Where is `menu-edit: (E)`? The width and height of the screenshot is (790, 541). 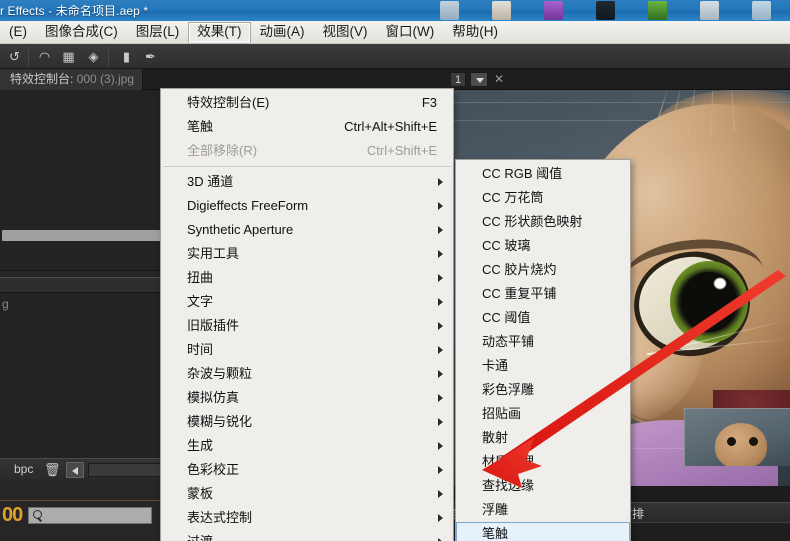
menu-edit: (E) is located at coordinates (18, 32).